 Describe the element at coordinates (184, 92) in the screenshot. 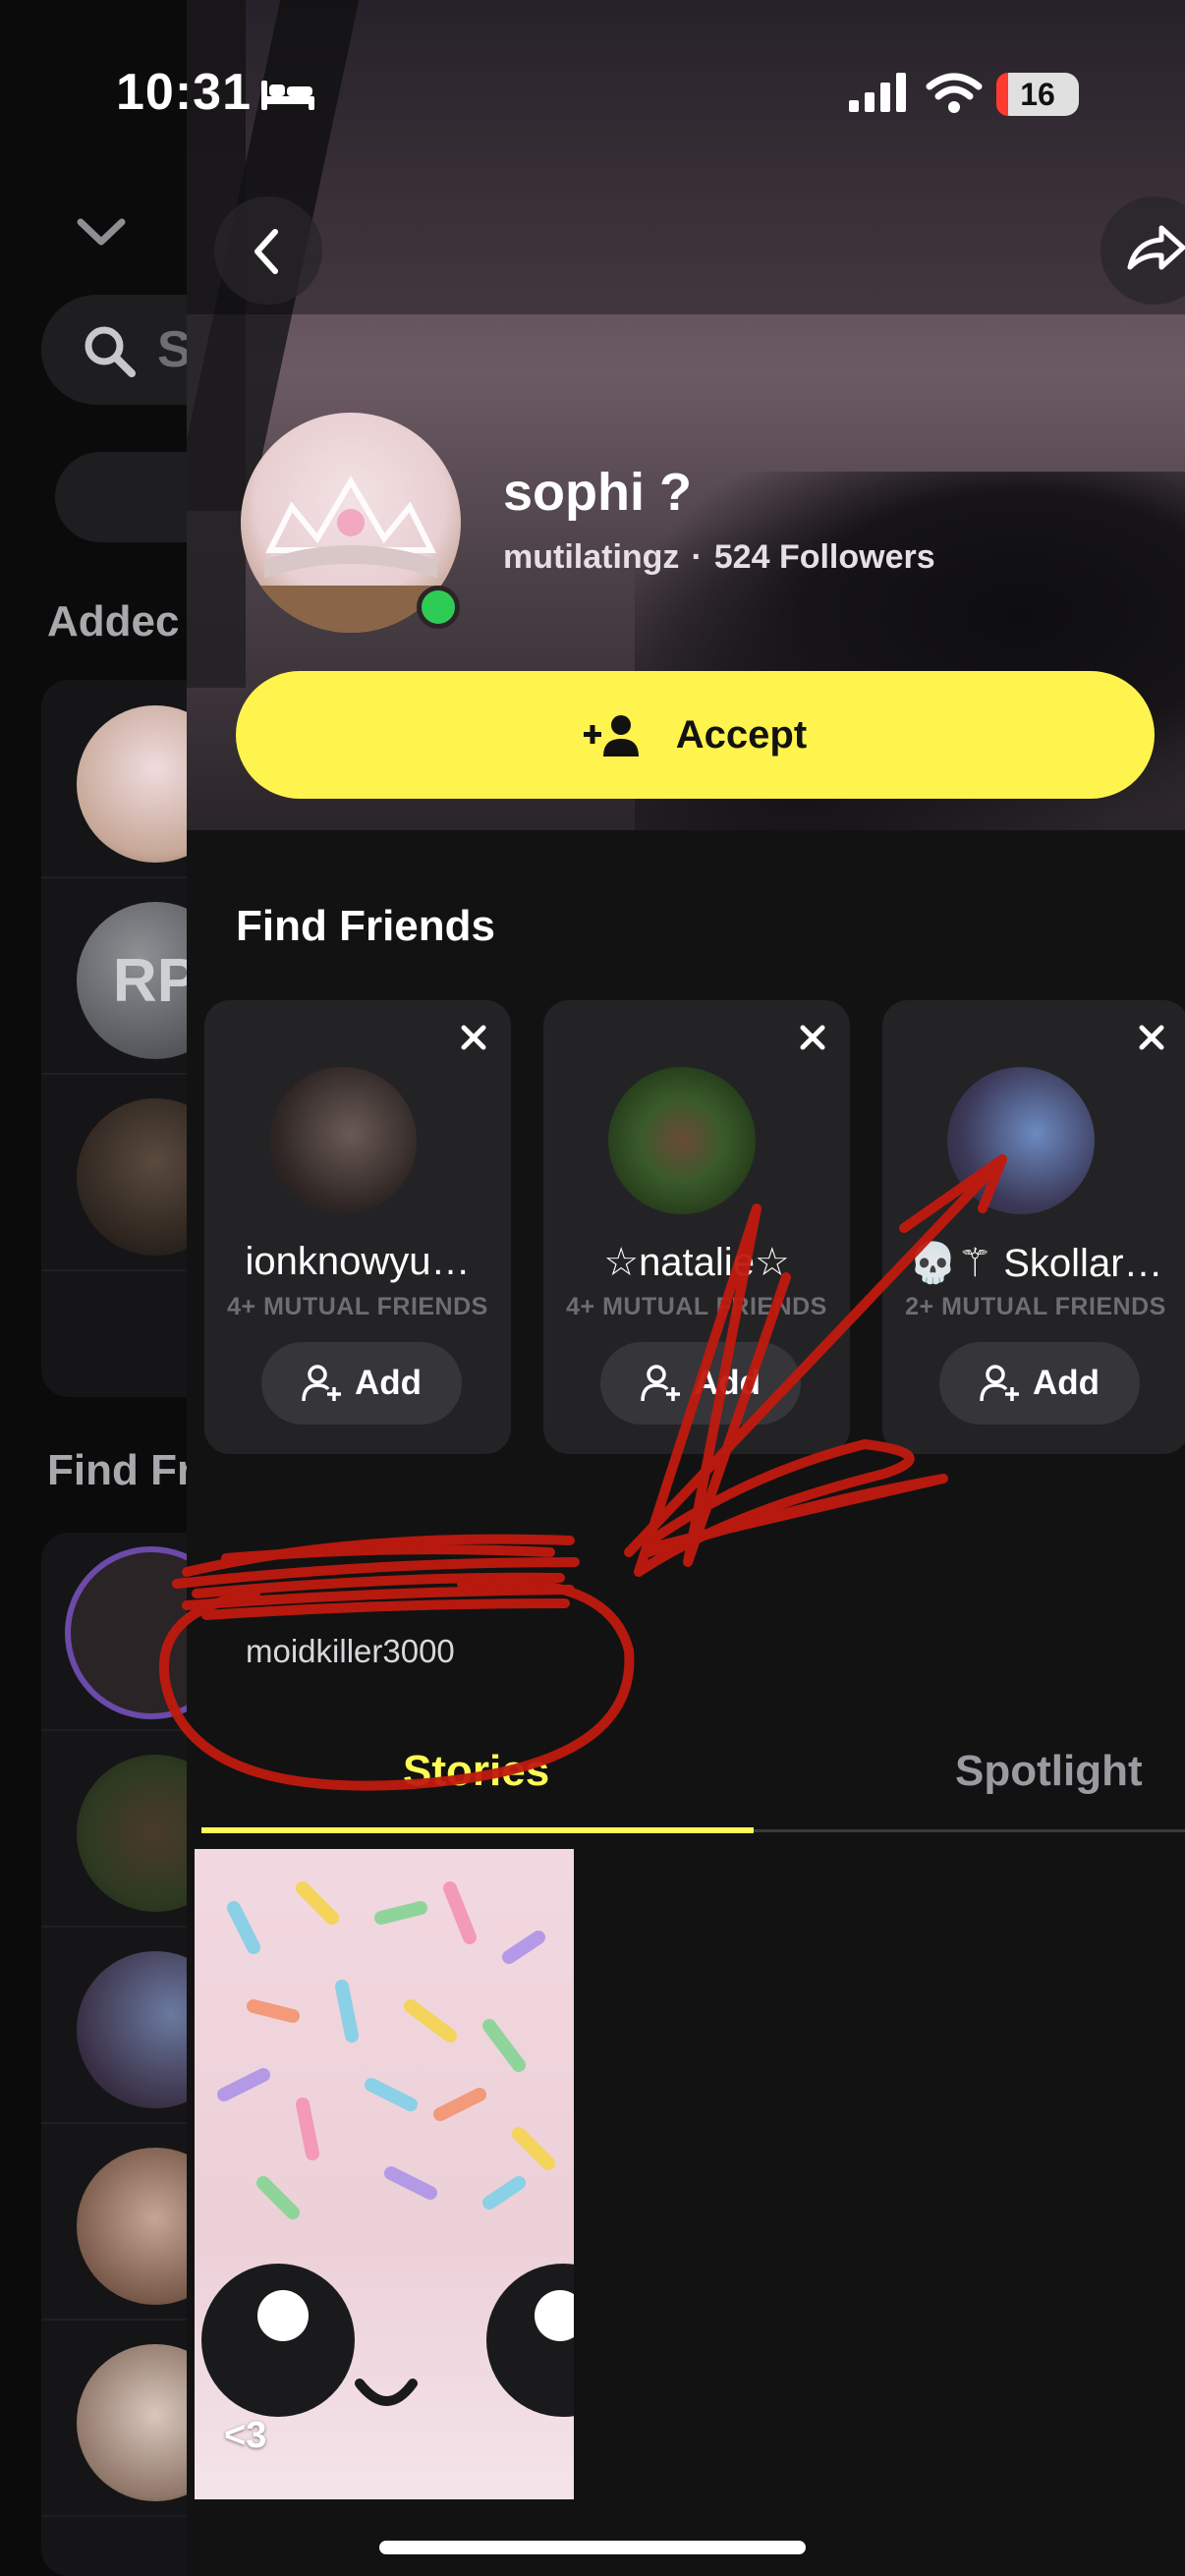

I see `status-time: 10:31` at that location.